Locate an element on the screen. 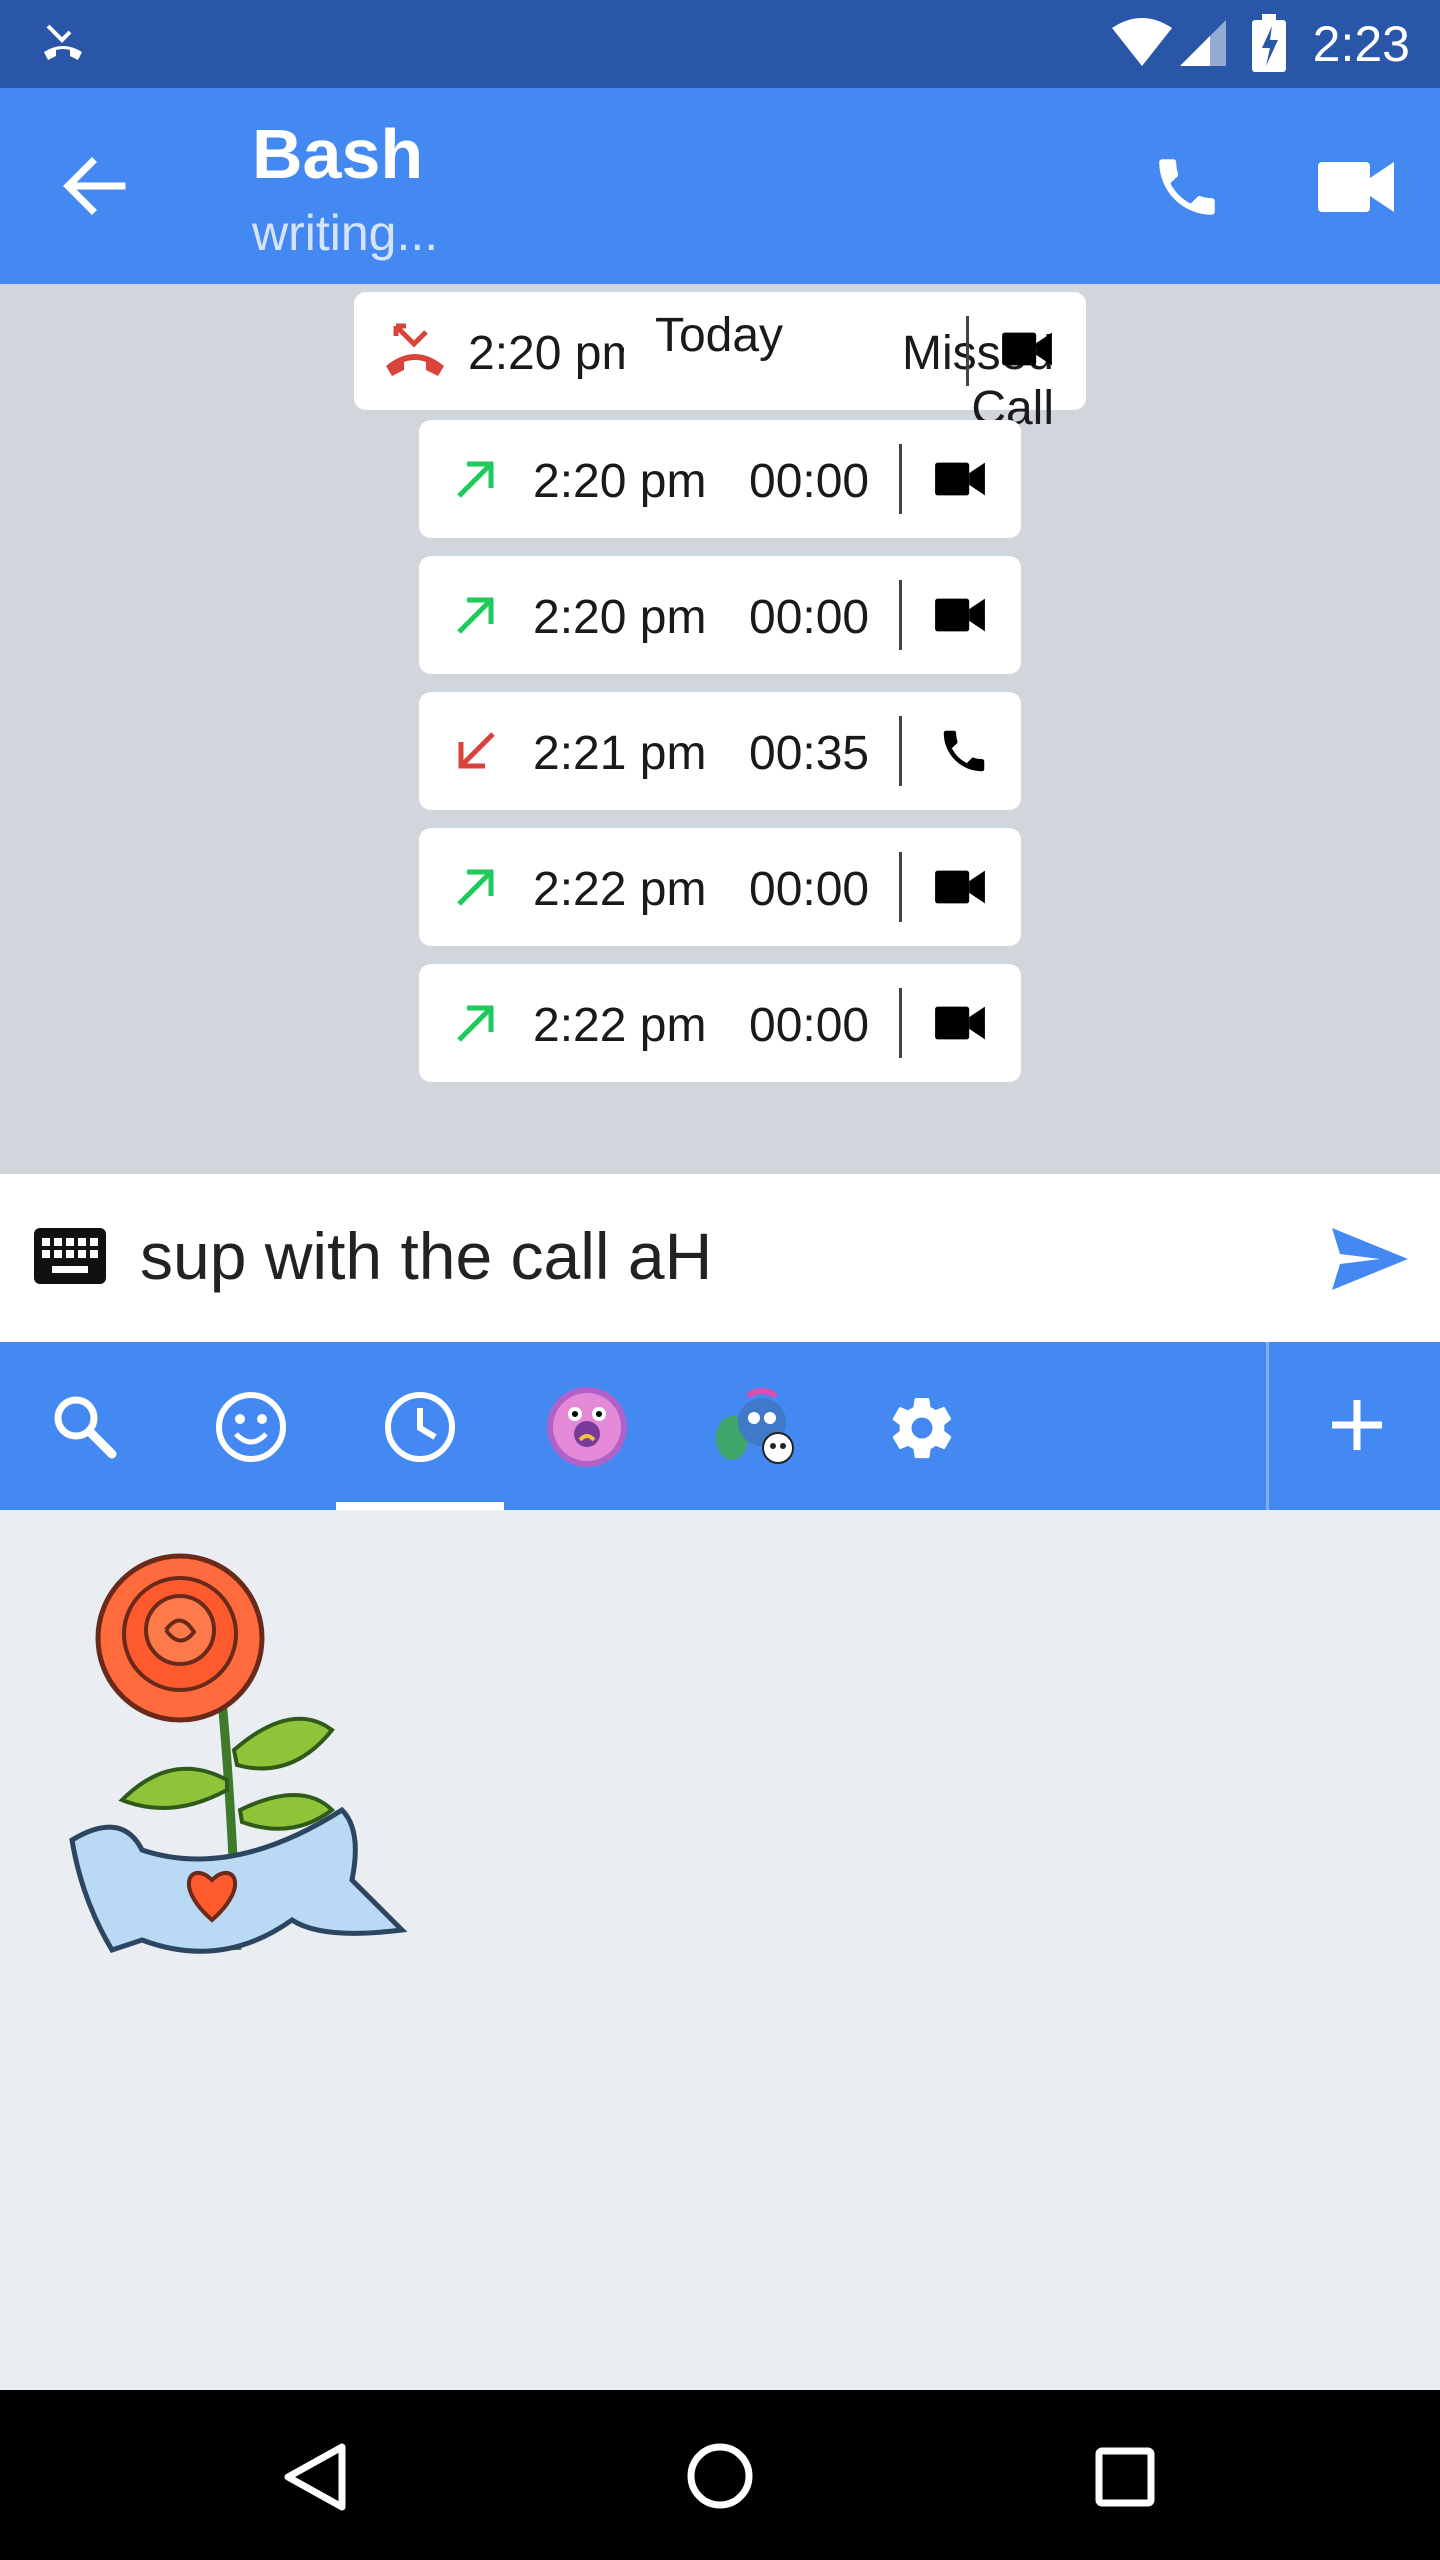  sticker-tab-bar is located at coordinates (720, 1426).